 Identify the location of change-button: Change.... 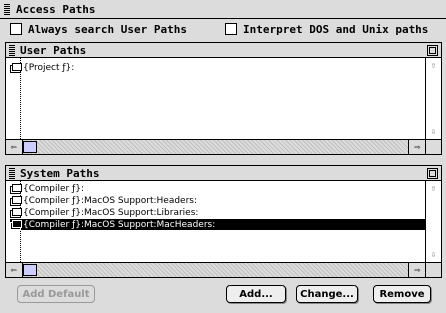
(327, 294).